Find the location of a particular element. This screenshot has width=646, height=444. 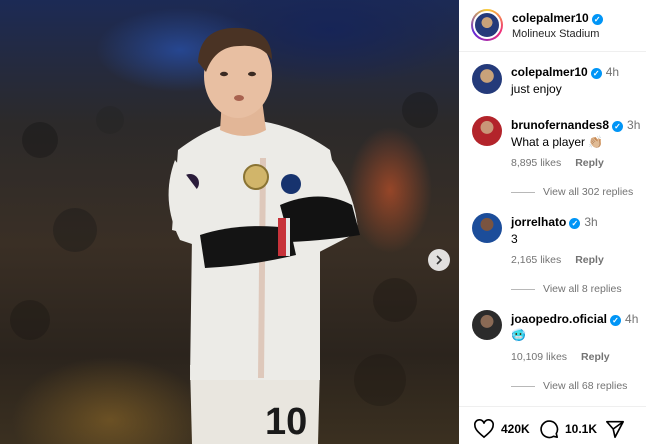

caption-avatar is located at coordinates (487, 79).